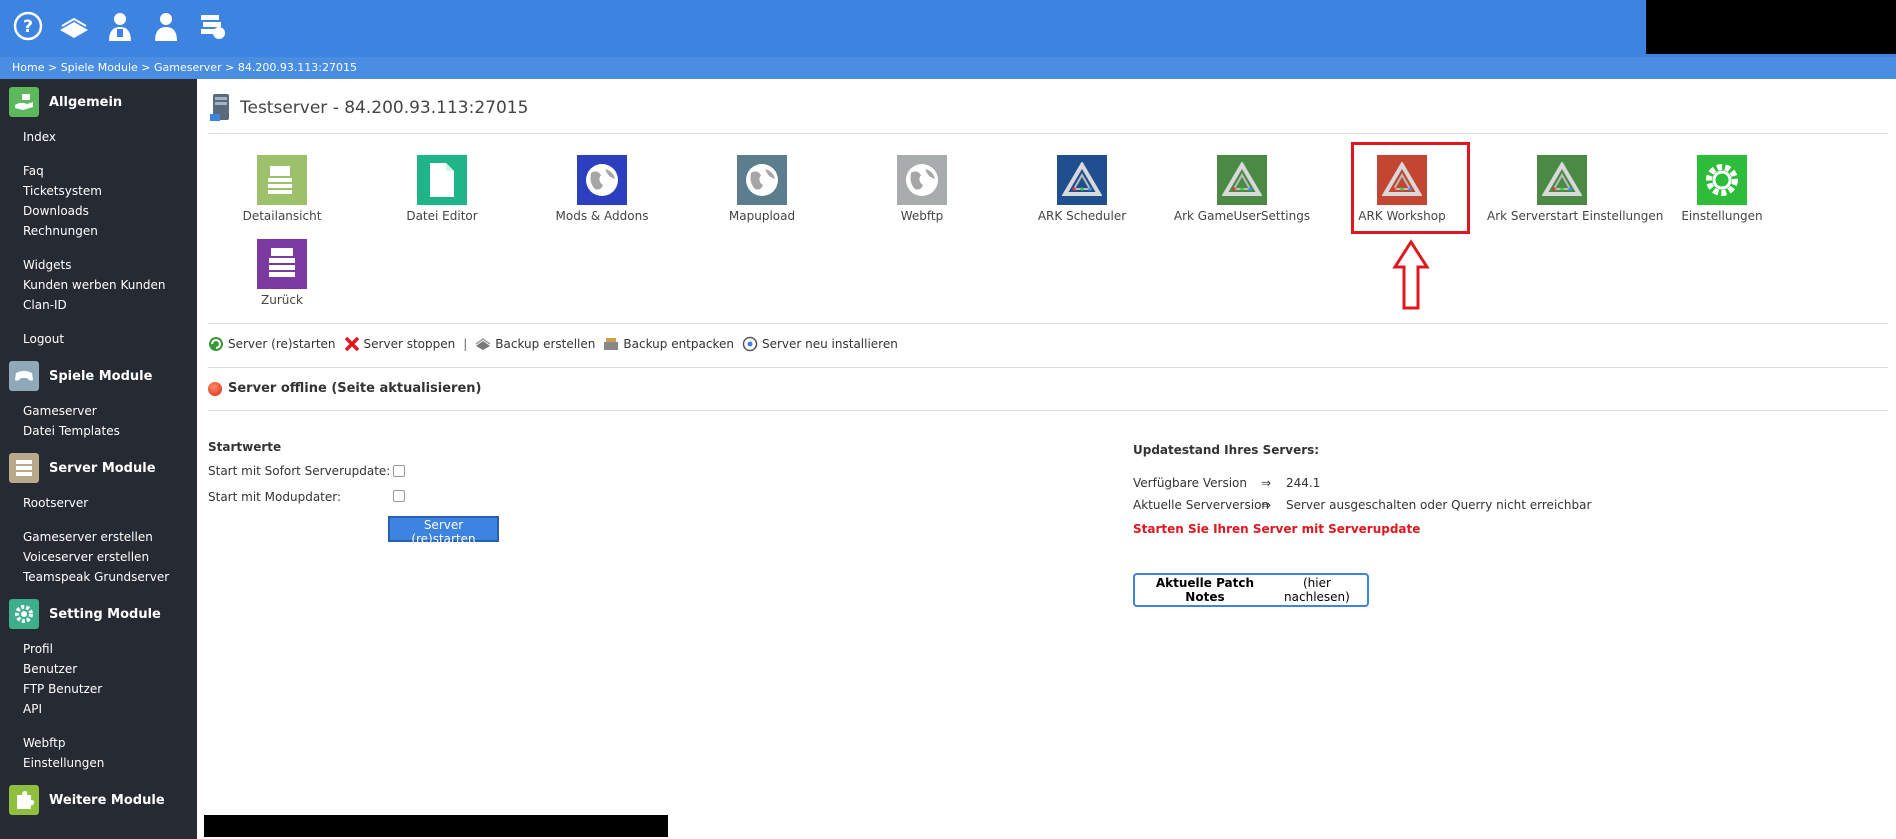  I want to click on tile-detailansicht: Detailansicht, so click(282, 189).